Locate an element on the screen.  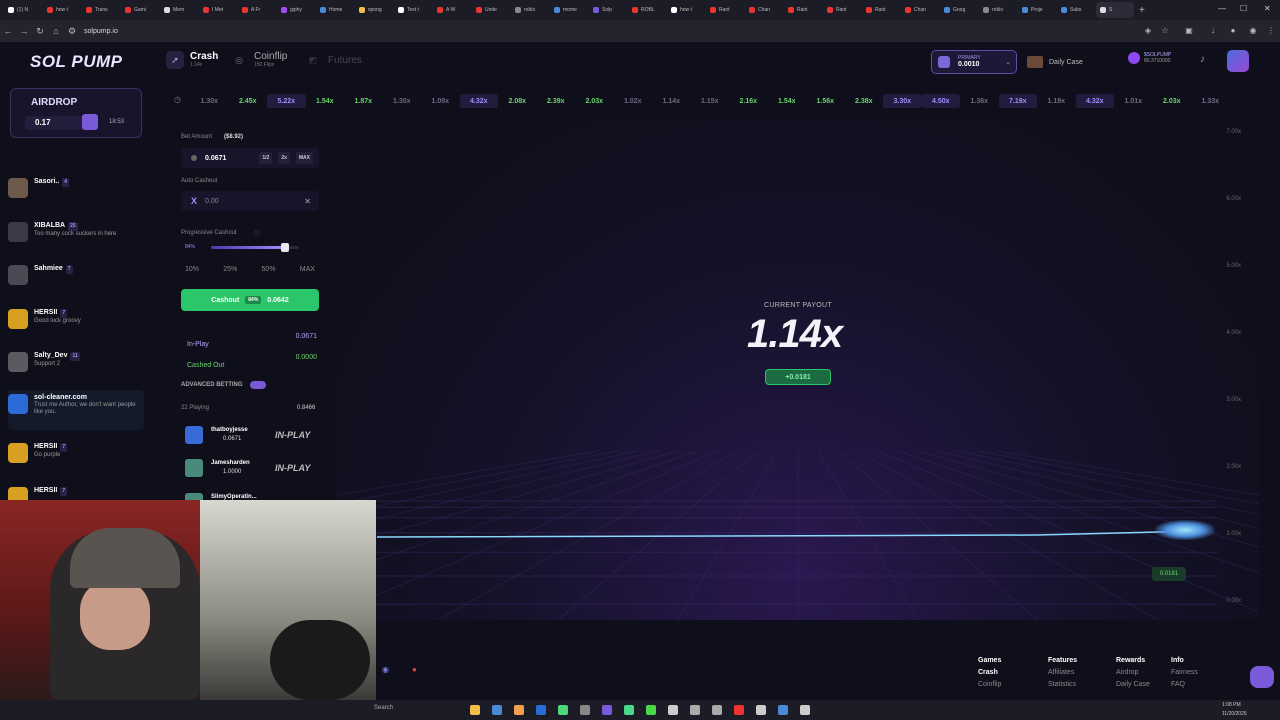
footer-link: Fairness is located at coordinates (1184, 672).